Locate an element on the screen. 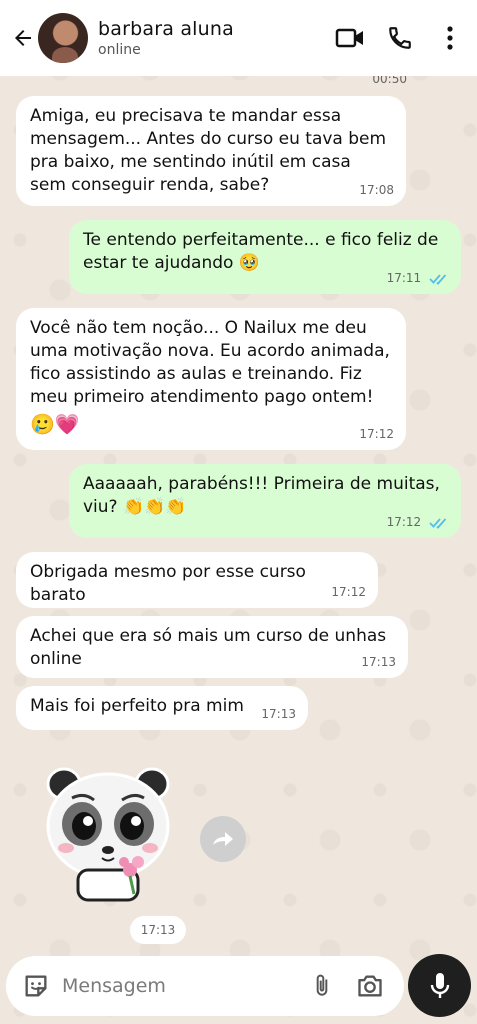  sticker-smiley-icon is located at coordinates (36, 986).